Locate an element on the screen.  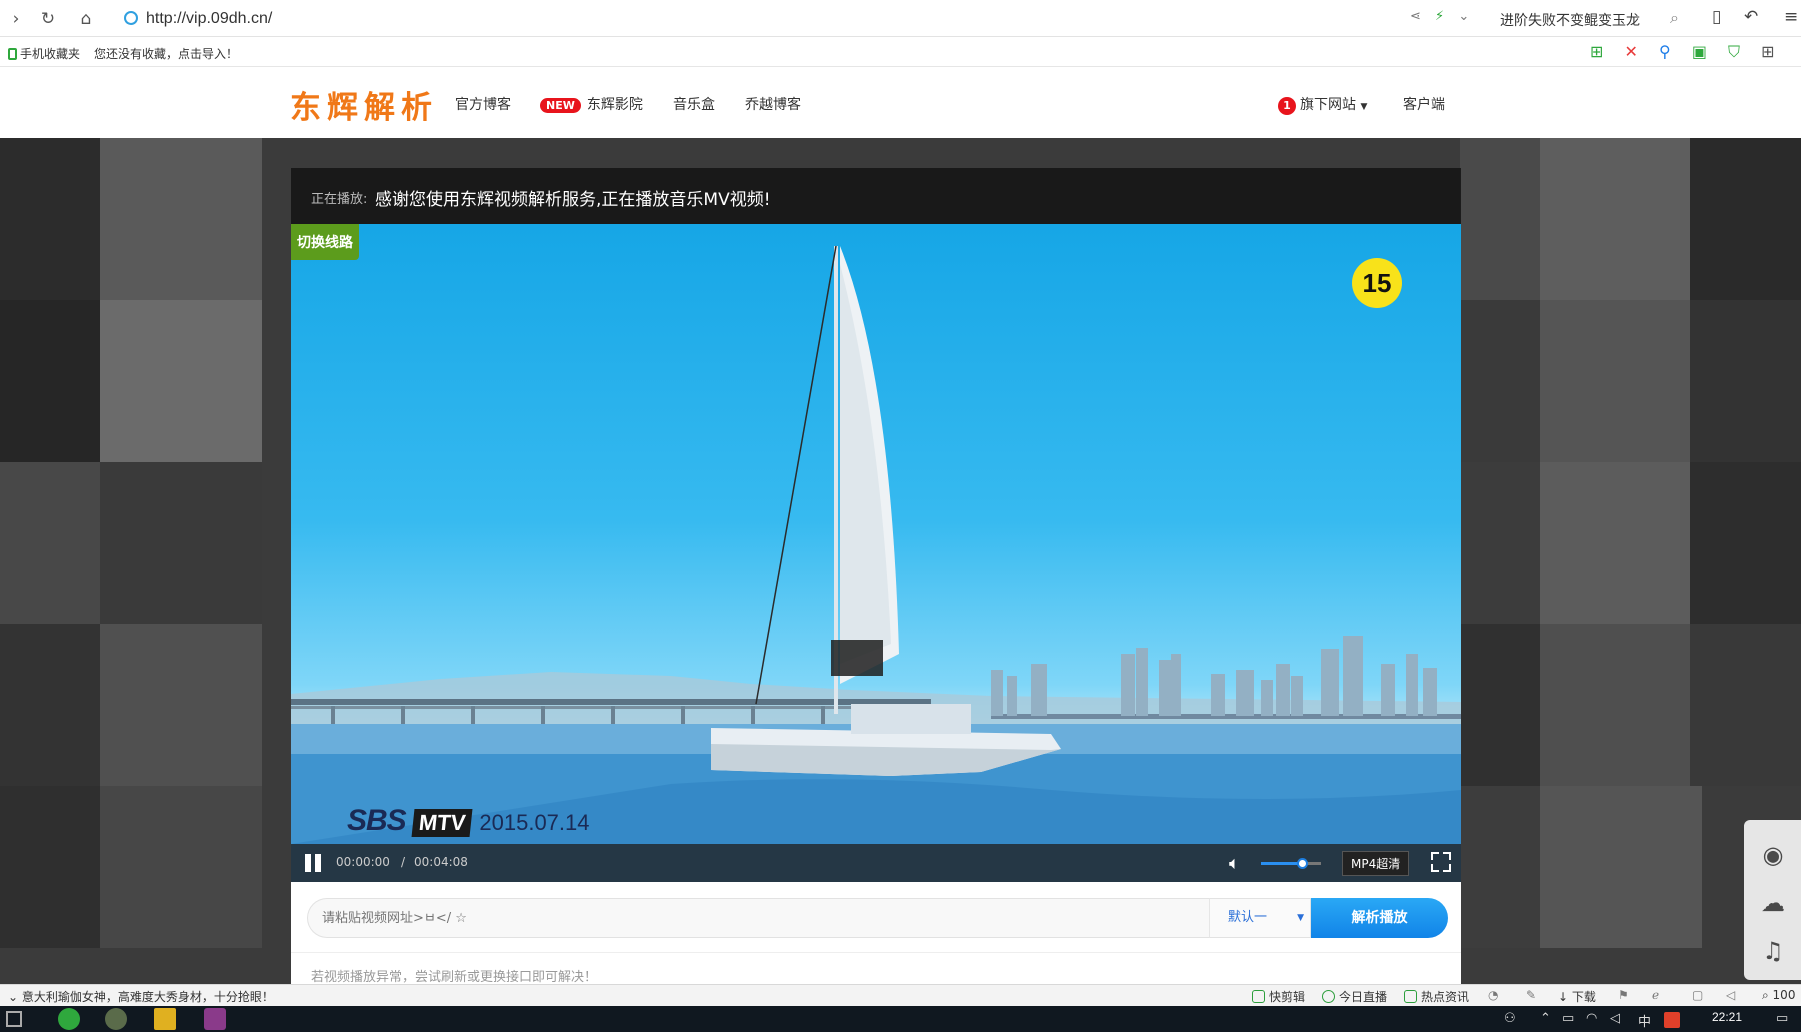
live-today-button: 今日直播 is located at coordinates (1354, 996).